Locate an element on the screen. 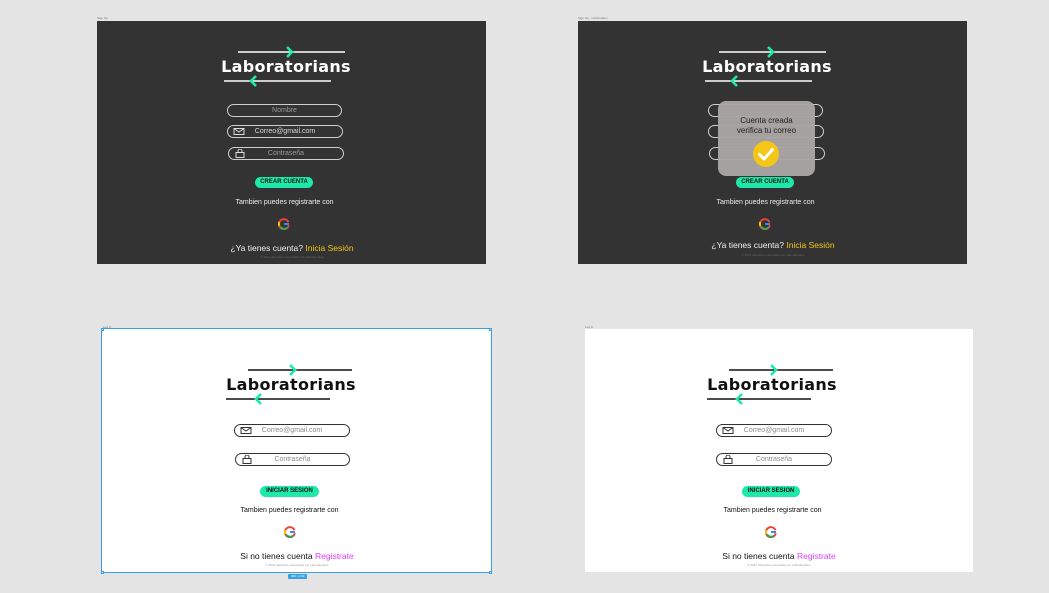  modal-message: Cuenta creada verifica tu correo is located at coordinates (766, 126).